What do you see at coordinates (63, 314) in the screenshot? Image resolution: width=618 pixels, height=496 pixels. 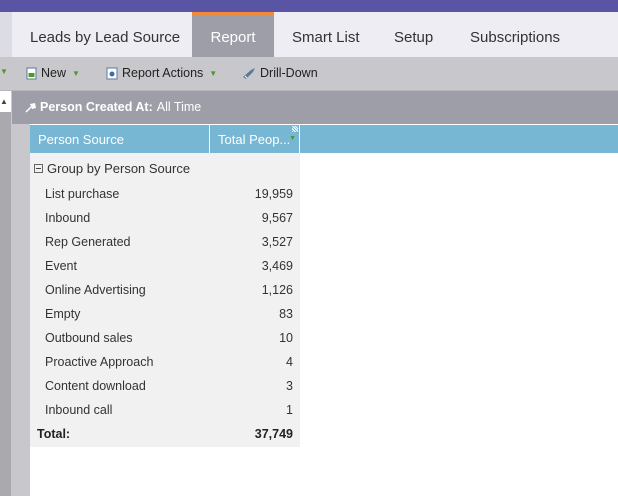 I see `row-source-name: Empty` at bounding box center [63, 314].